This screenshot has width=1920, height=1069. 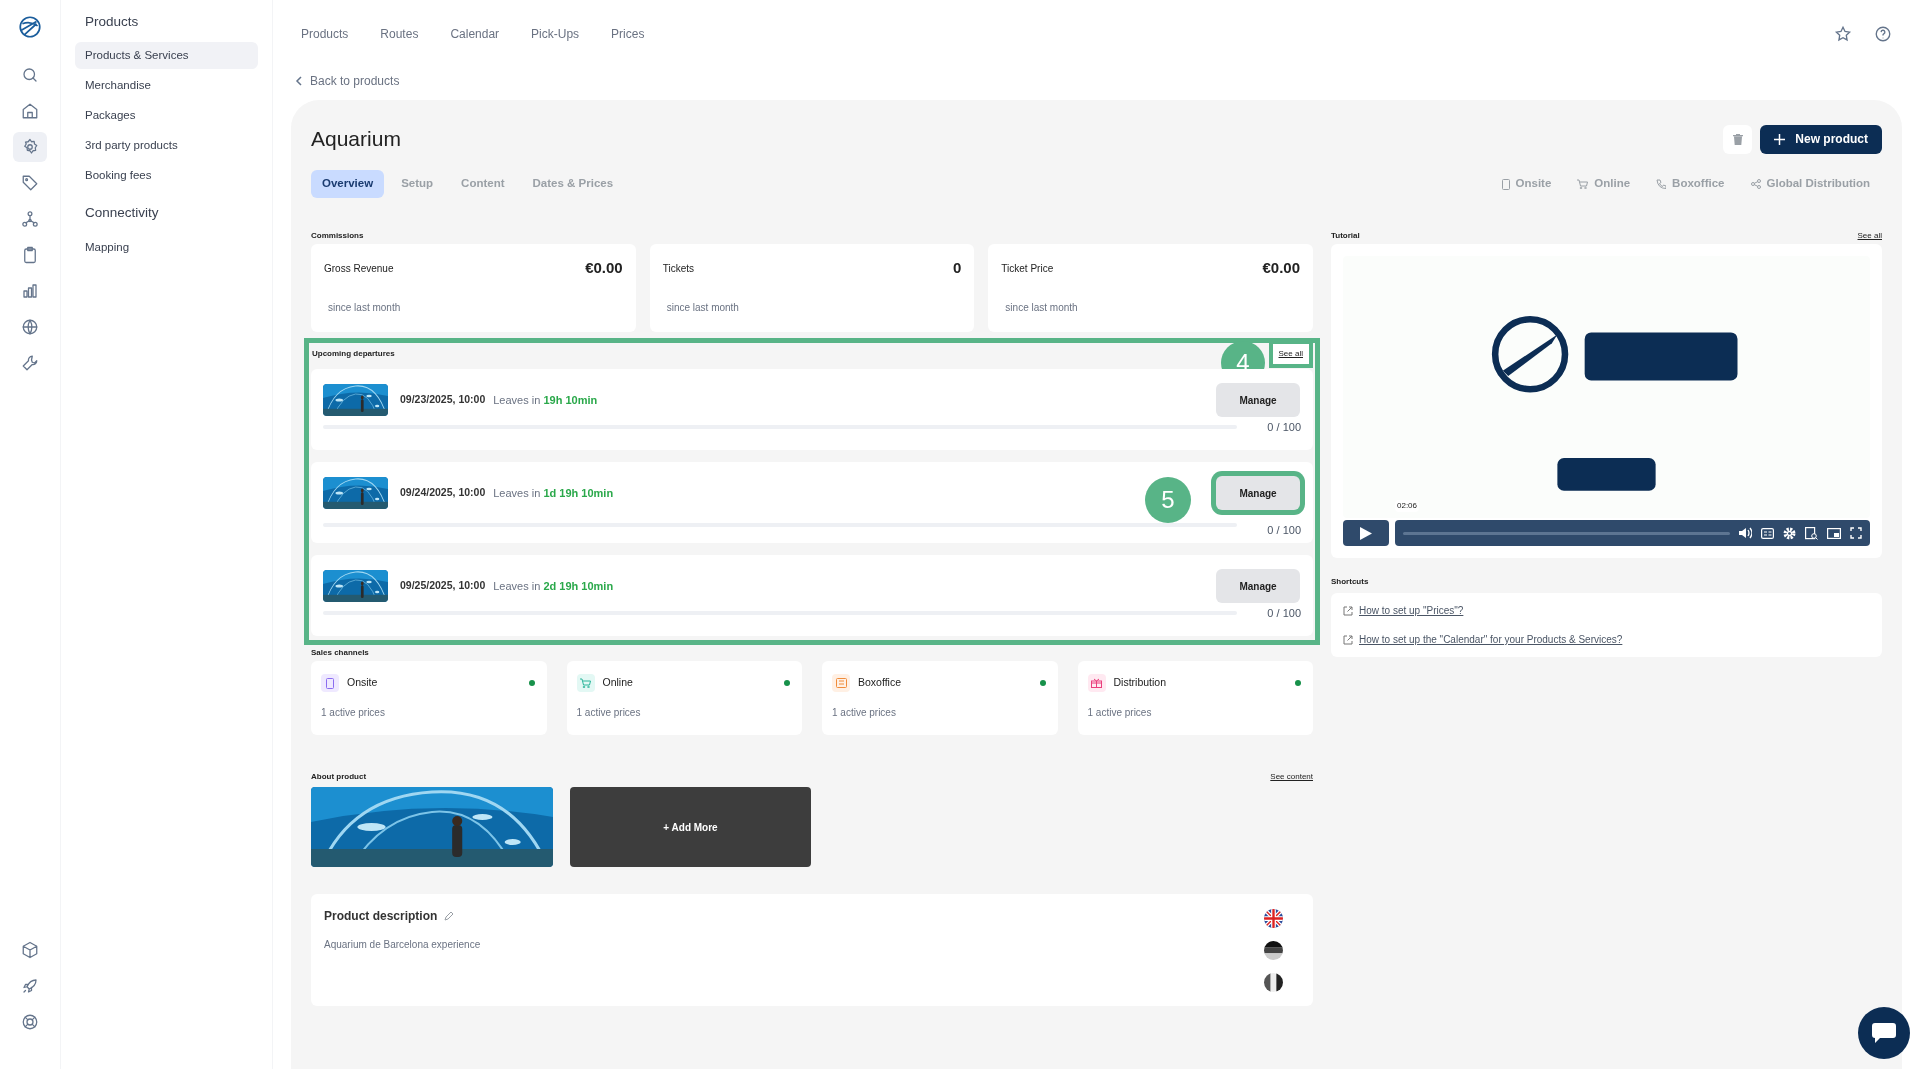 What do you see at coordinates (879, 683) in the screenshot?
I see `channel-name: Boxoffice` at bounding box center [879, 683].